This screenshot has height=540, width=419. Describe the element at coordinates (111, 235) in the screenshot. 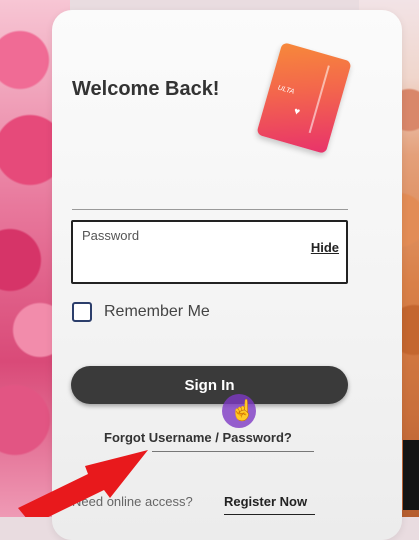

I see `password-label: Password` at that location.